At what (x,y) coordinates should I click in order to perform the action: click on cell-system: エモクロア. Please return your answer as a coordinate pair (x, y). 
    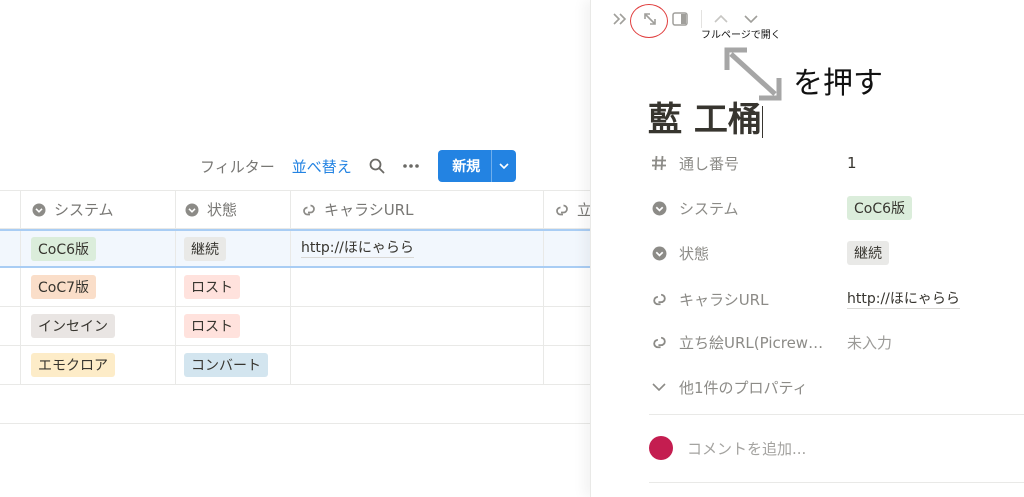
    Looking at the image, I should click on (97, 365).